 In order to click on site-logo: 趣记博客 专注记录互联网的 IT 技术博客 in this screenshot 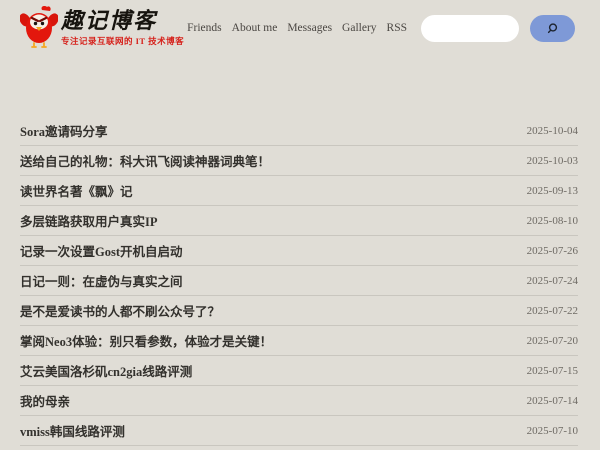, I will do `click(102, 28)`.